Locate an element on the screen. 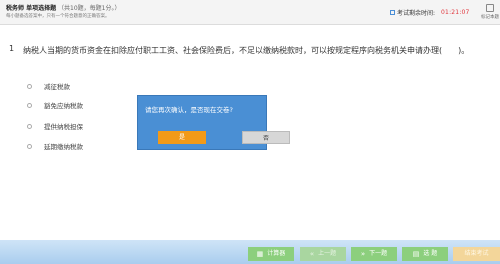 This screenshot has height=264, width=500. section-title-text: 税务师 单项选择题 is located at coordinates (31, 8).